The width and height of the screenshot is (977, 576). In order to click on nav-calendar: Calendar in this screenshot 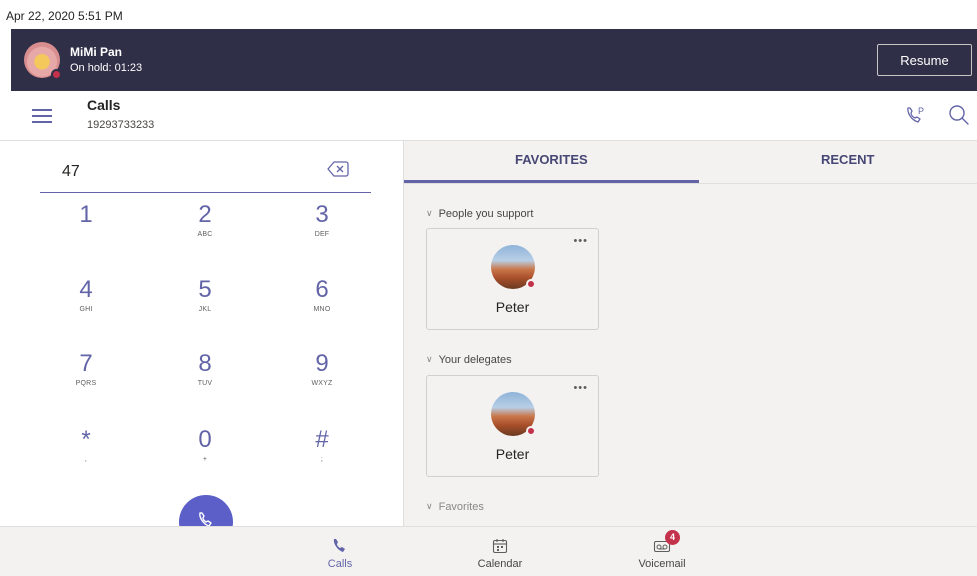, I will do `click(500, 553)`.